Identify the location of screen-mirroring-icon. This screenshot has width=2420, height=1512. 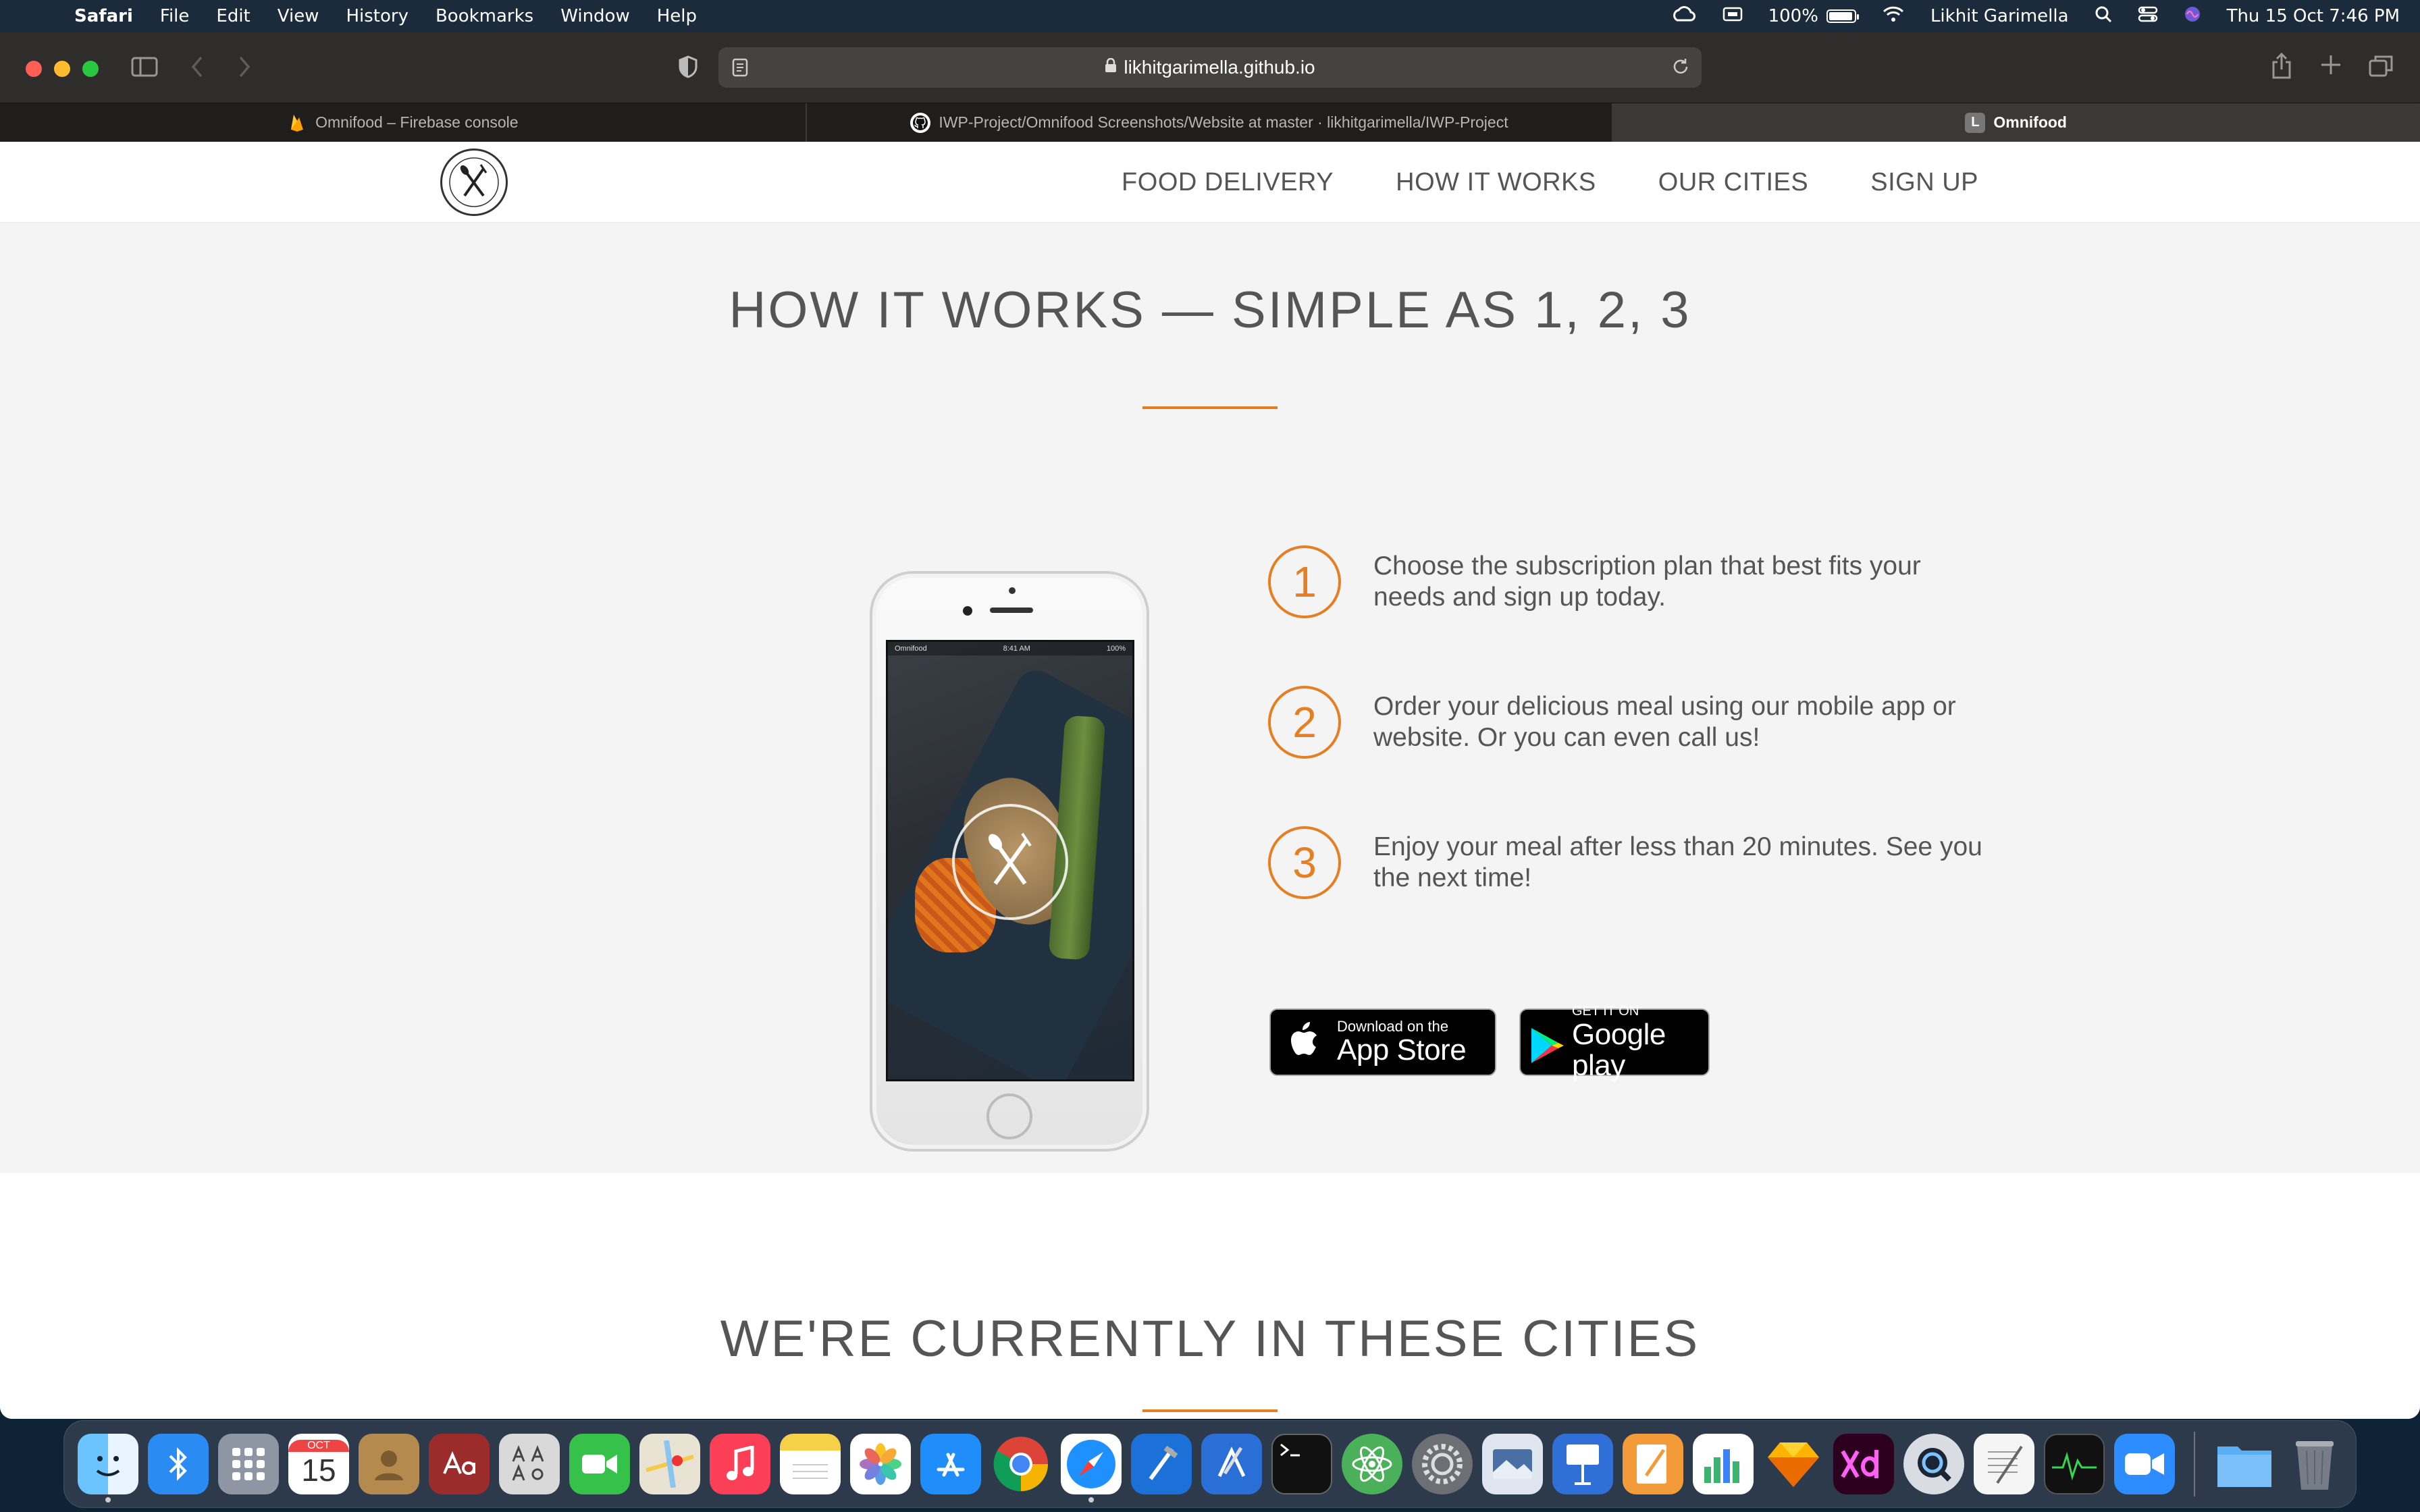
(1732, 16).